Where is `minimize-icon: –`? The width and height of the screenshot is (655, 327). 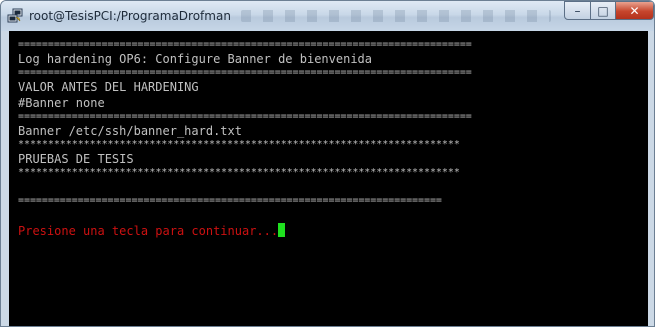 minimize-icon: – is located at coordinates (577, 10).